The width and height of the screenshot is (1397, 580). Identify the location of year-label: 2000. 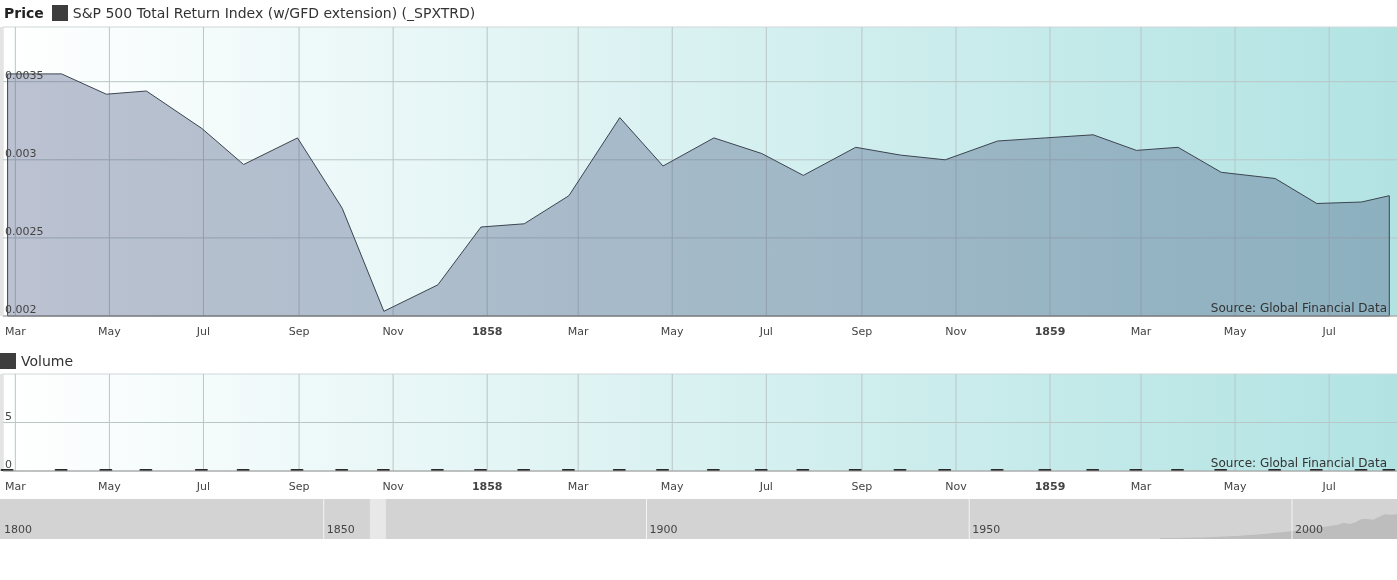
(1309, 529).